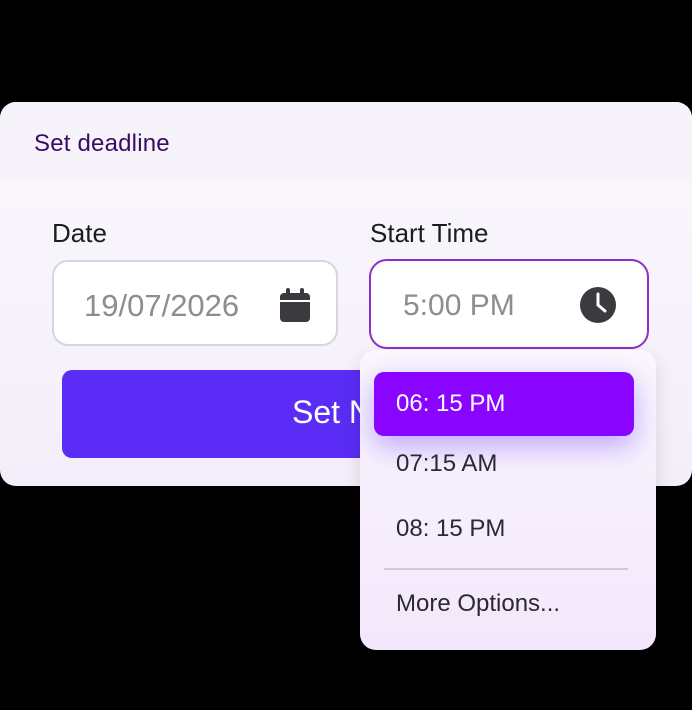  Describe the element at coordinates (346, 141) in the screenshot. I see `card-header: Set deadline` at that location.